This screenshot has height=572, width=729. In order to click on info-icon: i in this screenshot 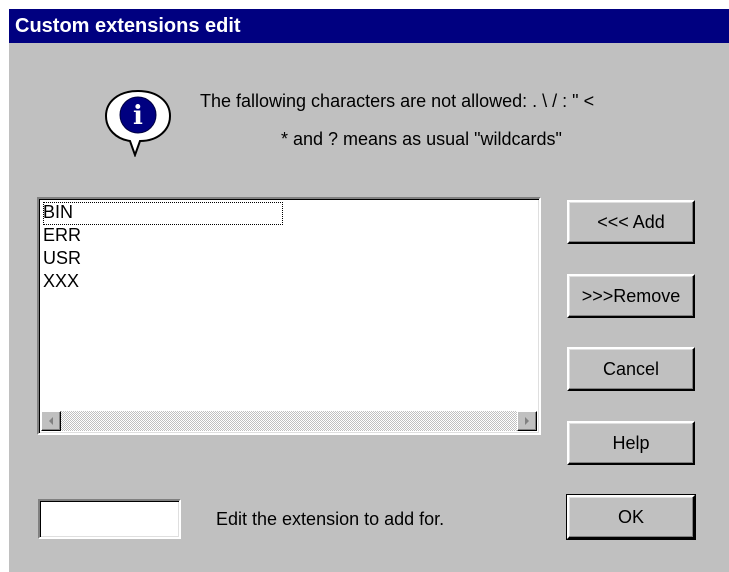, I will do `click(138, 124)`.